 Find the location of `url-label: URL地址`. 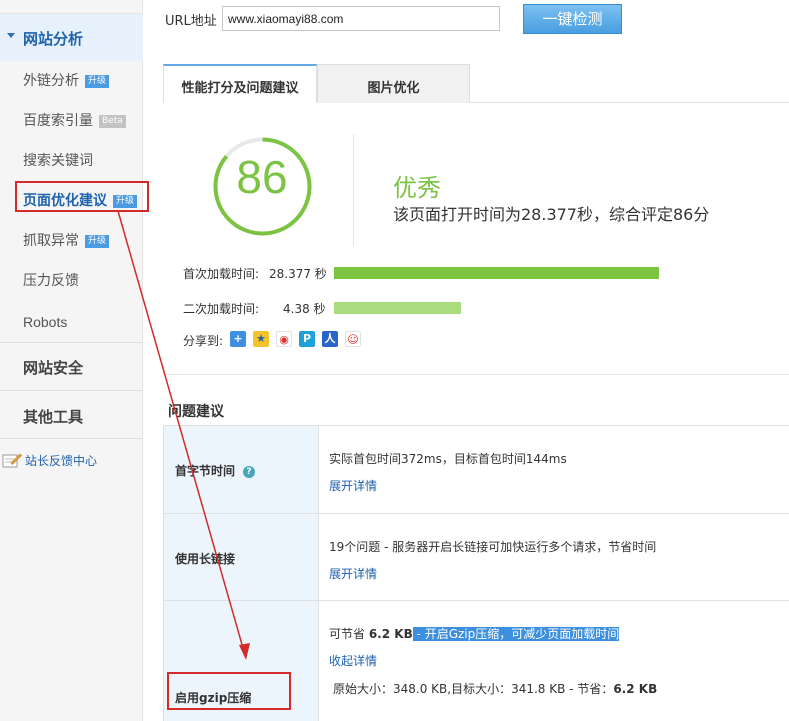

url-label: URL地址 is located at coordinates (191, 21).